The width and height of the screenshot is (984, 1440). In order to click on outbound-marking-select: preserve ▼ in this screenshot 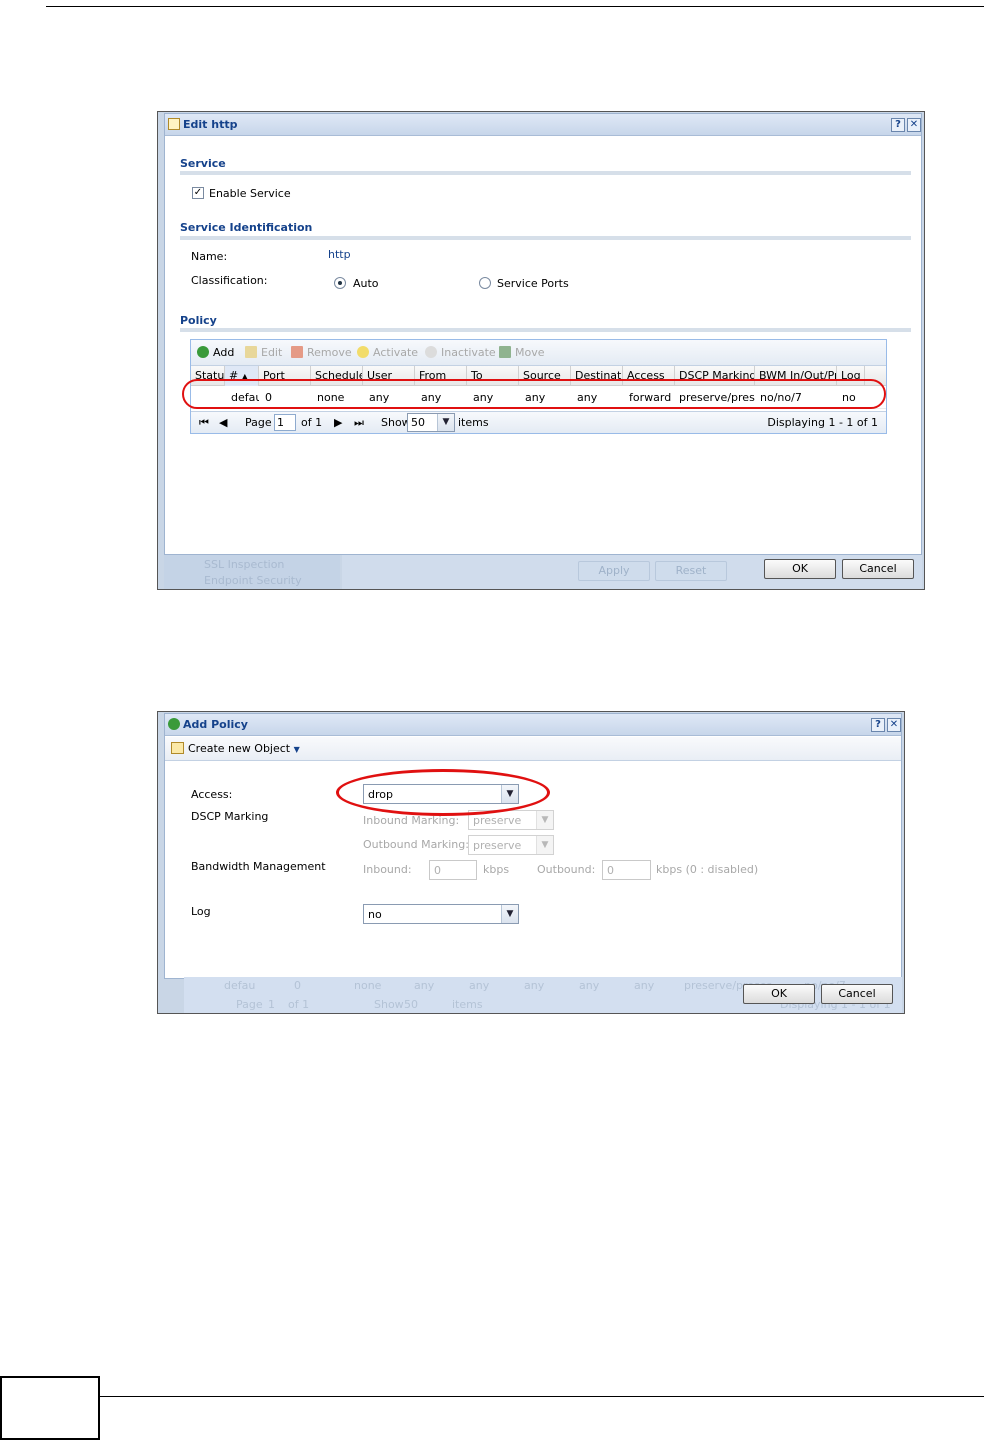, I will do `click(511, 845)`.